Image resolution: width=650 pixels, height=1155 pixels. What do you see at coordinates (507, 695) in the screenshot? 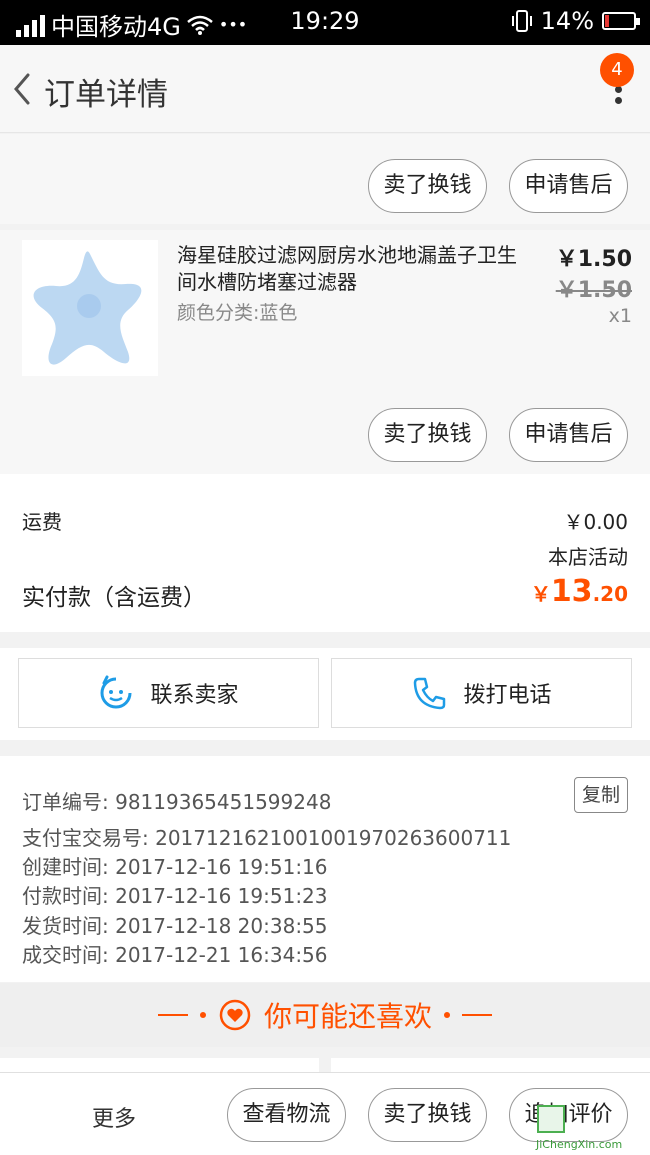
I see `call-phone-label: 拨打电话` at bounding box center [507, 695].